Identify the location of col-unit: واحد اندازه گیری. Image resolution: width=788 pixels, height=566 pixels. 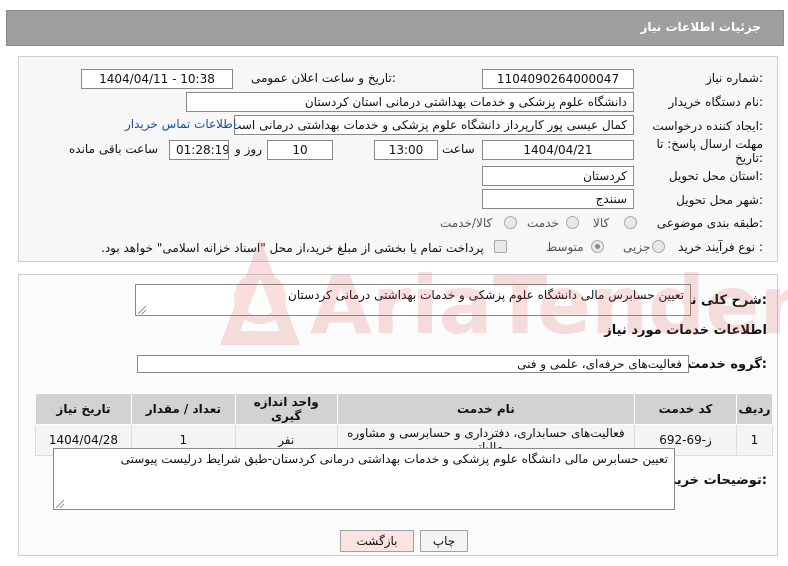
(286, 409).